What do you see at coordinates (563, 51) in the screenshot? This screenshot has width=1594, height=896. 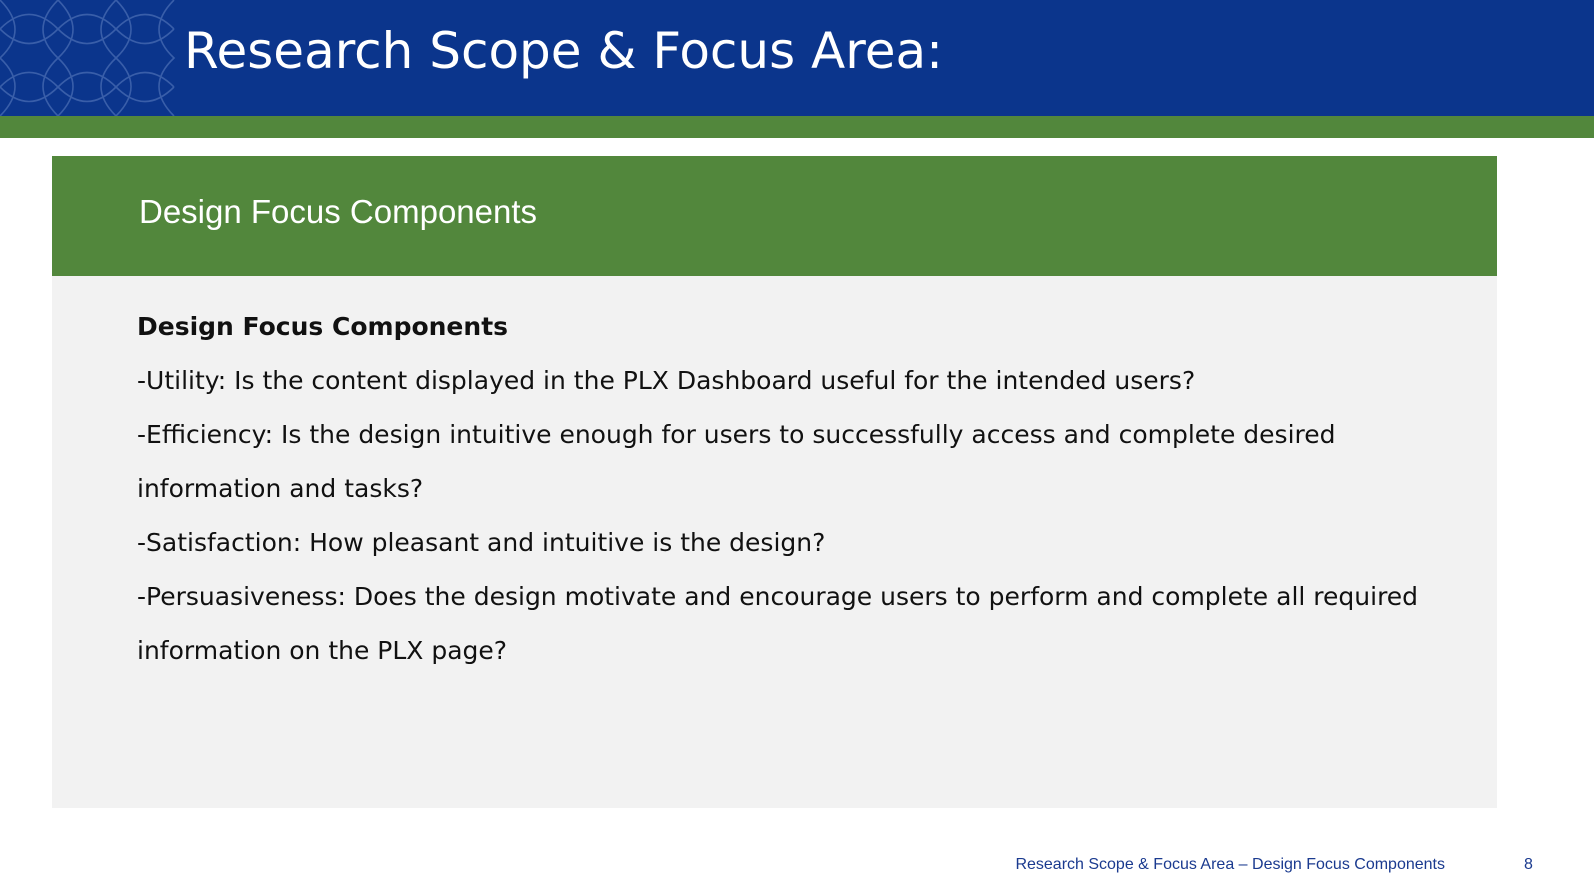 I see `page-title: Research Scope & Focus Area:` at bounding box center [563, 51].